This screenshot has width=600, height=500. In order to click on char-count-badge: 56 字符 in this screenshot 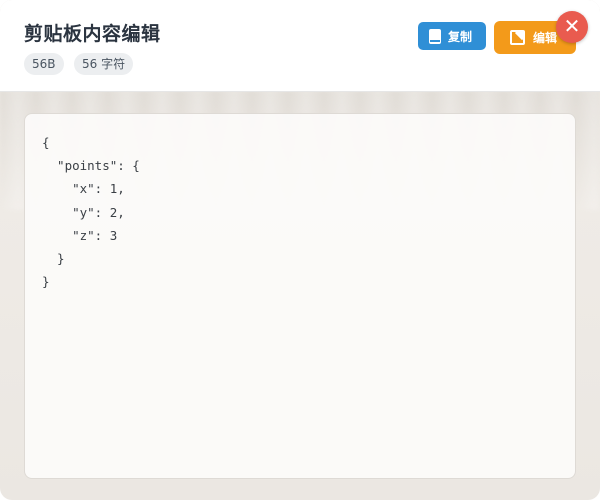, I will do `click(104, 64)`.